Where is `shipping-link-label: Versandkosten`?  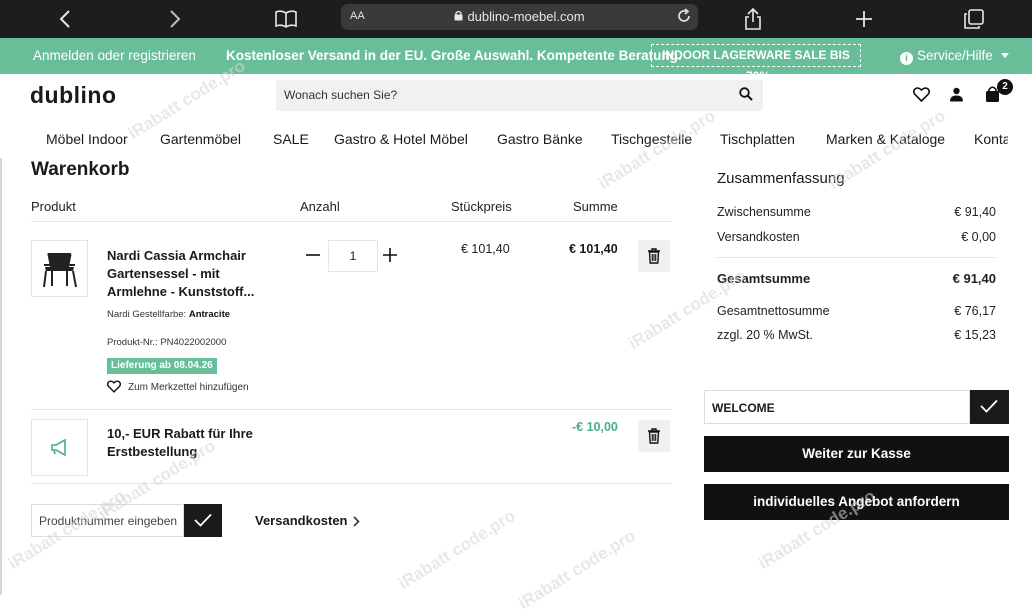 shipping-link-label: Versandkosten is located at coordinates (301, 520).